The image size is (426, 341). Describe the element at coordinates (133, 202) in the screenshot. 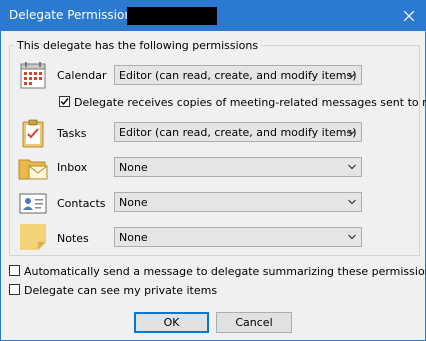

I see `contacts-permission-value: None` at that location.